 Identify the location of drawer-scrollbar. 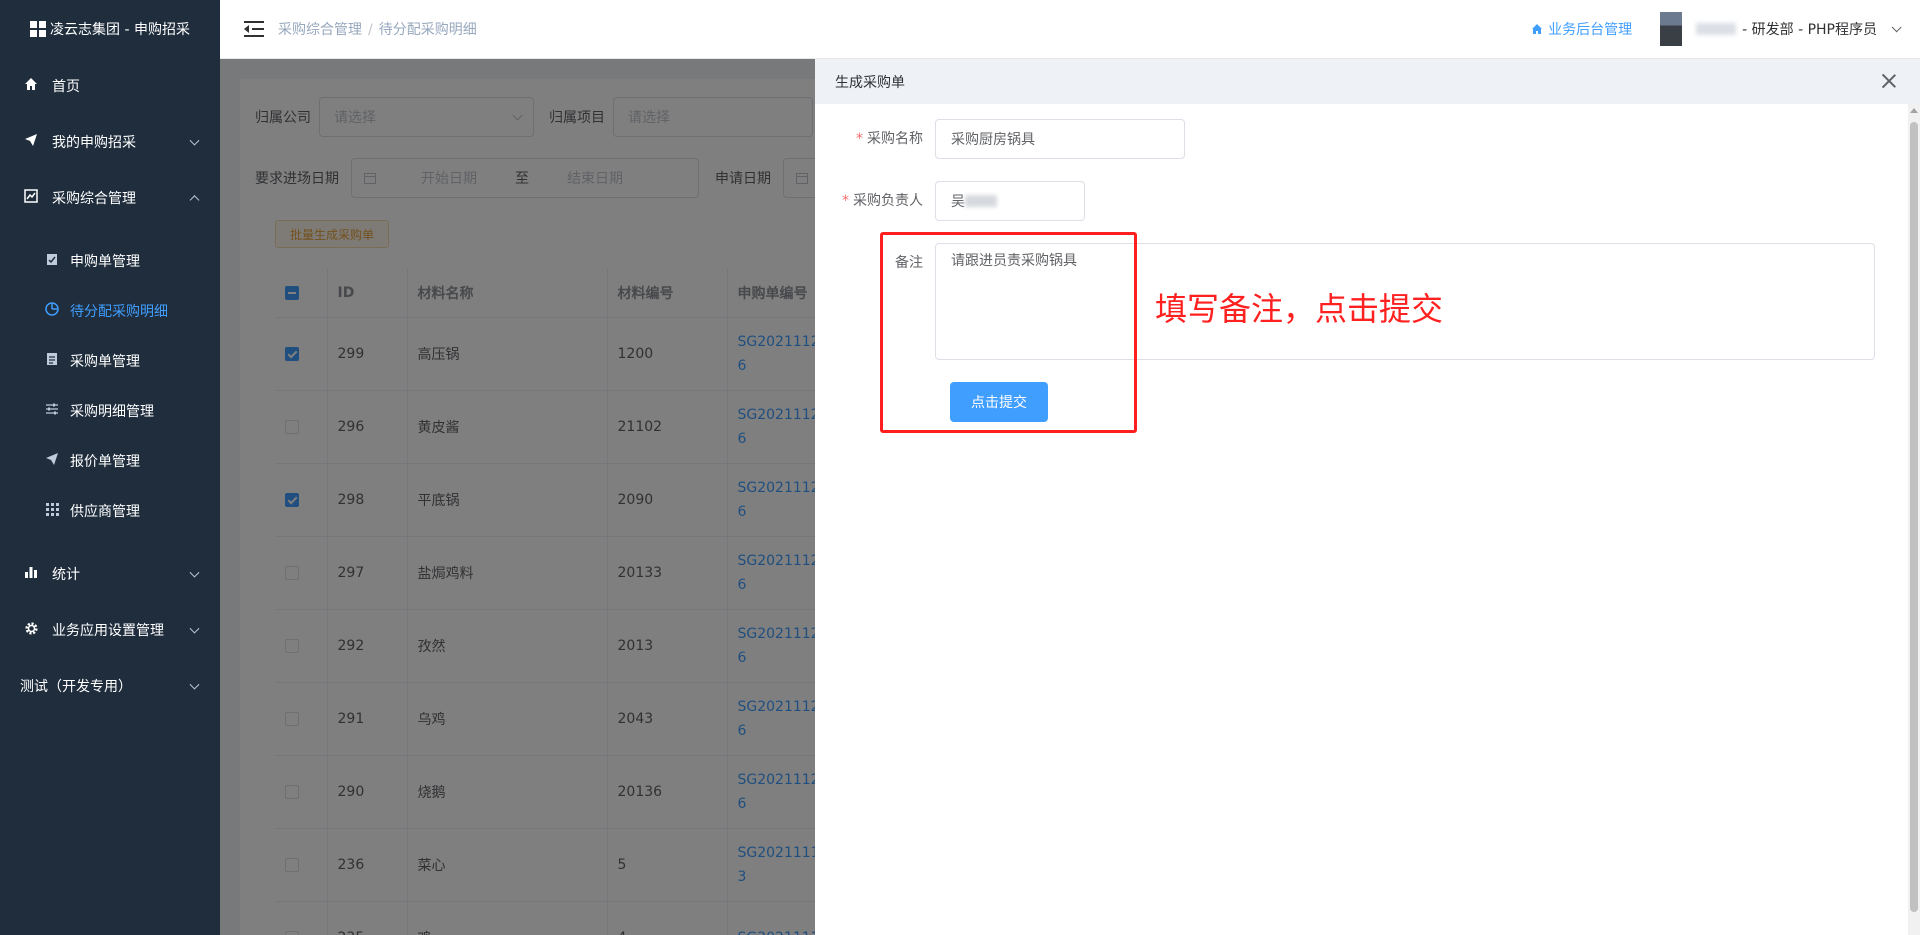
(1914, 519).